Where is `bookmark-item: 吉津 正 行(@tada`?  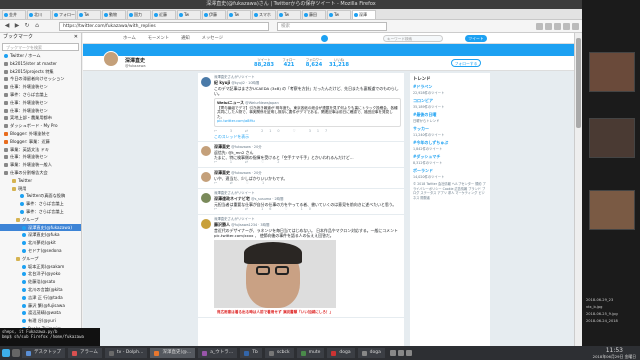
bookmark-item: 吉津 正 行(@tada is located at coordinates (40, 298).